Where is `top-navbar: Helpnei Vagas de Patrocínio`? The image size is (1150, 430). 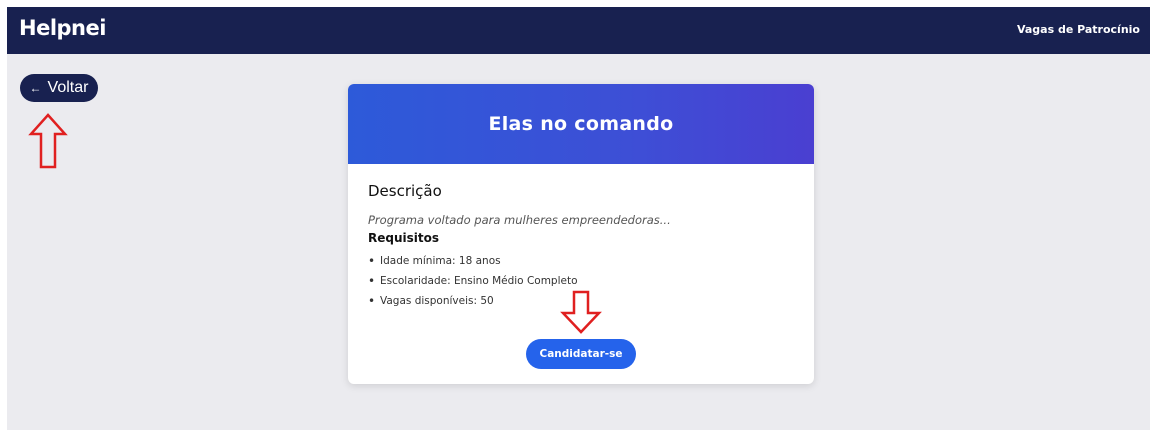
top-navbar: Helpnei Vagas de Patrocínio is located at coordinates (578, 30).